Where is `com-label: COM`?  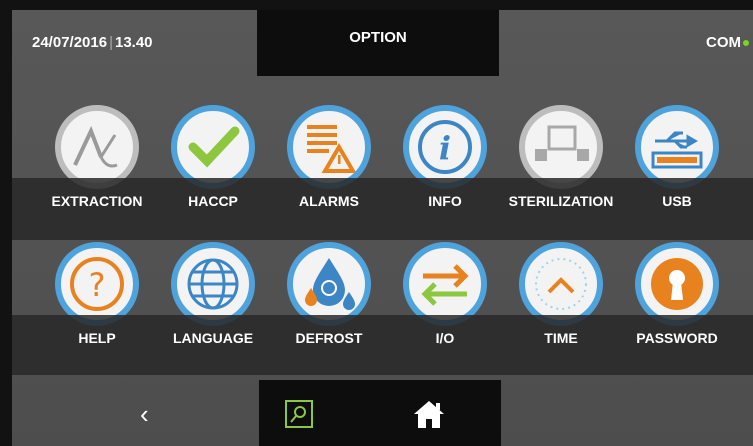
com-label: COM is located at coordinates (723, 42).